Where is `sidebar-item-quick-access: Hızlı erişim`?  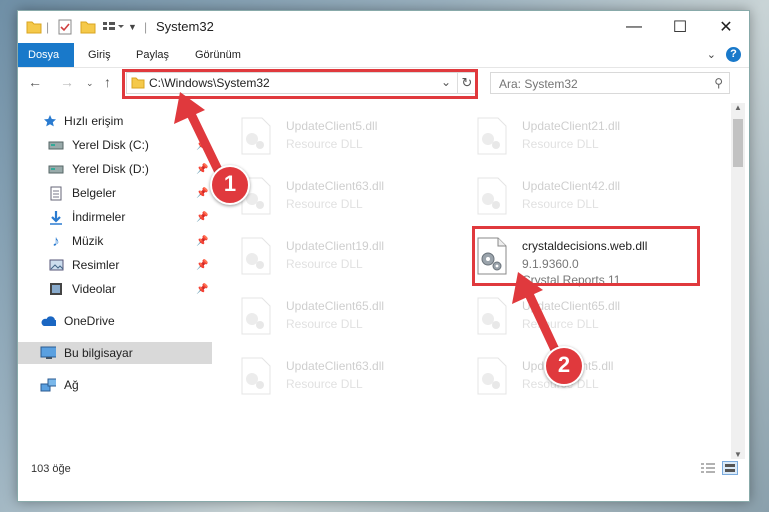 sidebar-item-quick-access: Hızlı erişim is located at coordinates (115, 121).